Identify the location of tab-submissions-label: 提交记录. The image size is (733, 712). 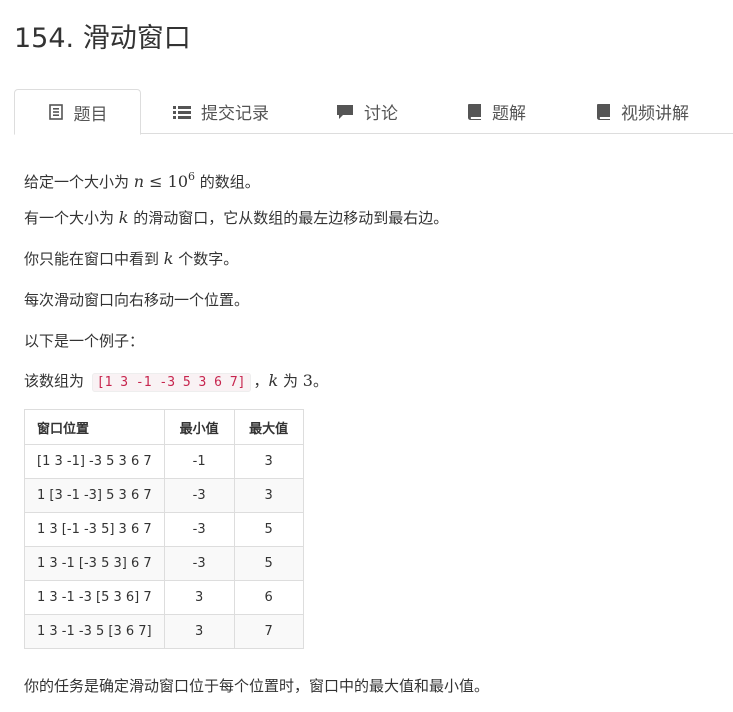
(235, 114).